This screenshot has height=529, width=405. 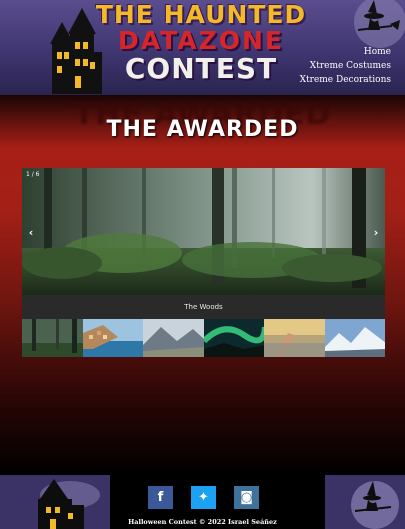 I want to click on logo-line2: DATAZONE, so click(x=201, y=40).